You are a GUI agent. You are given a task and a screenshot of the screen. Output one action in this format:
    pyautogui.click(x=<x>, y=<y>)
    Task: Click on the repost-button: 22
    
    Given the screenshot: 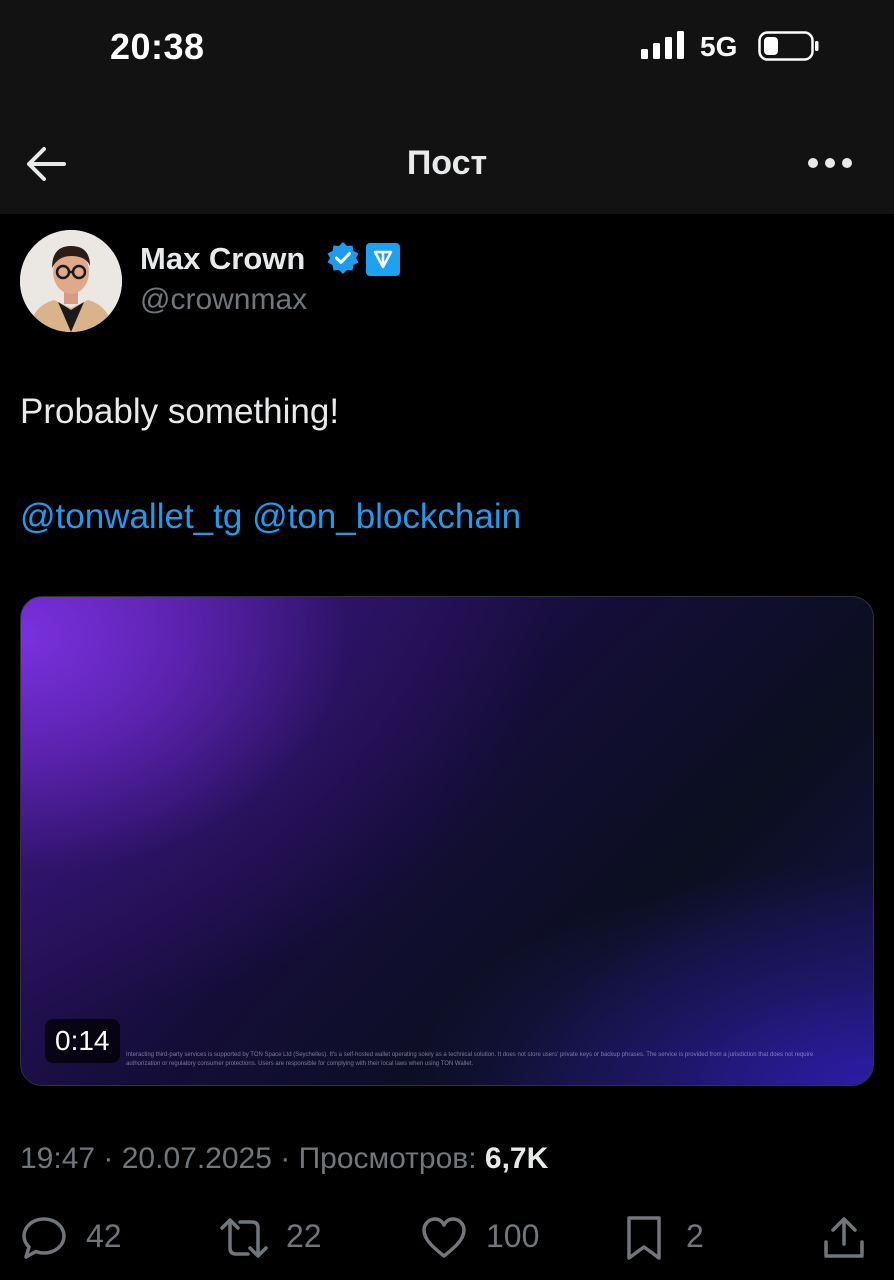 What is the action you would take?
    pyautogui.click(x=273, y=1238)
    